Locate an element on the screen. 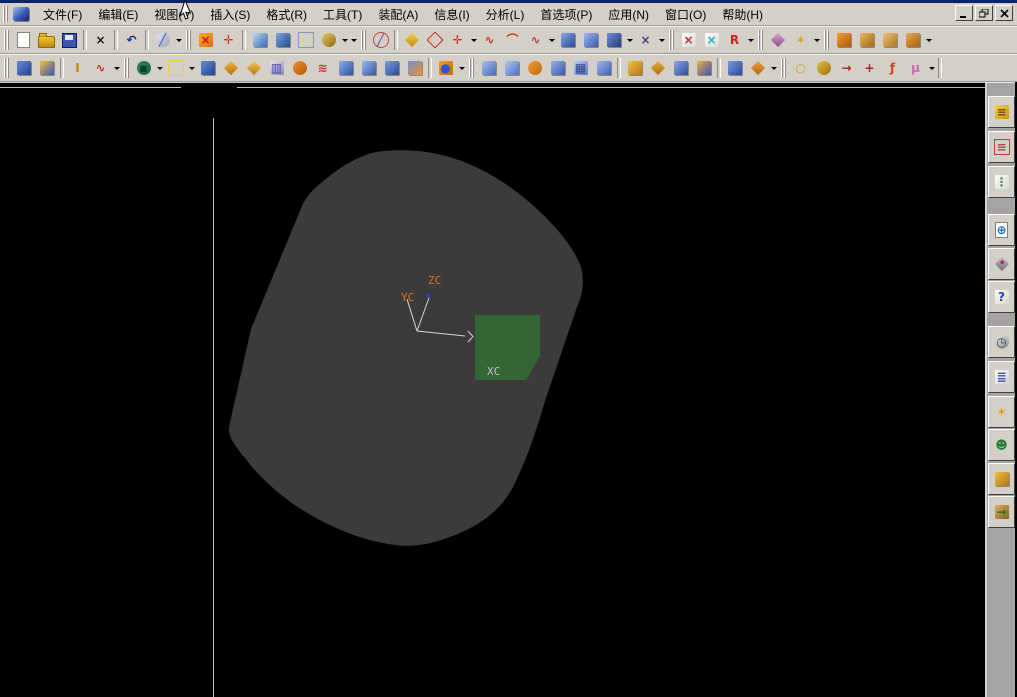 Image resolution: width=1017 pixels, height=697 pixels. fold-sheet-button is located at coordinates (680, 68).